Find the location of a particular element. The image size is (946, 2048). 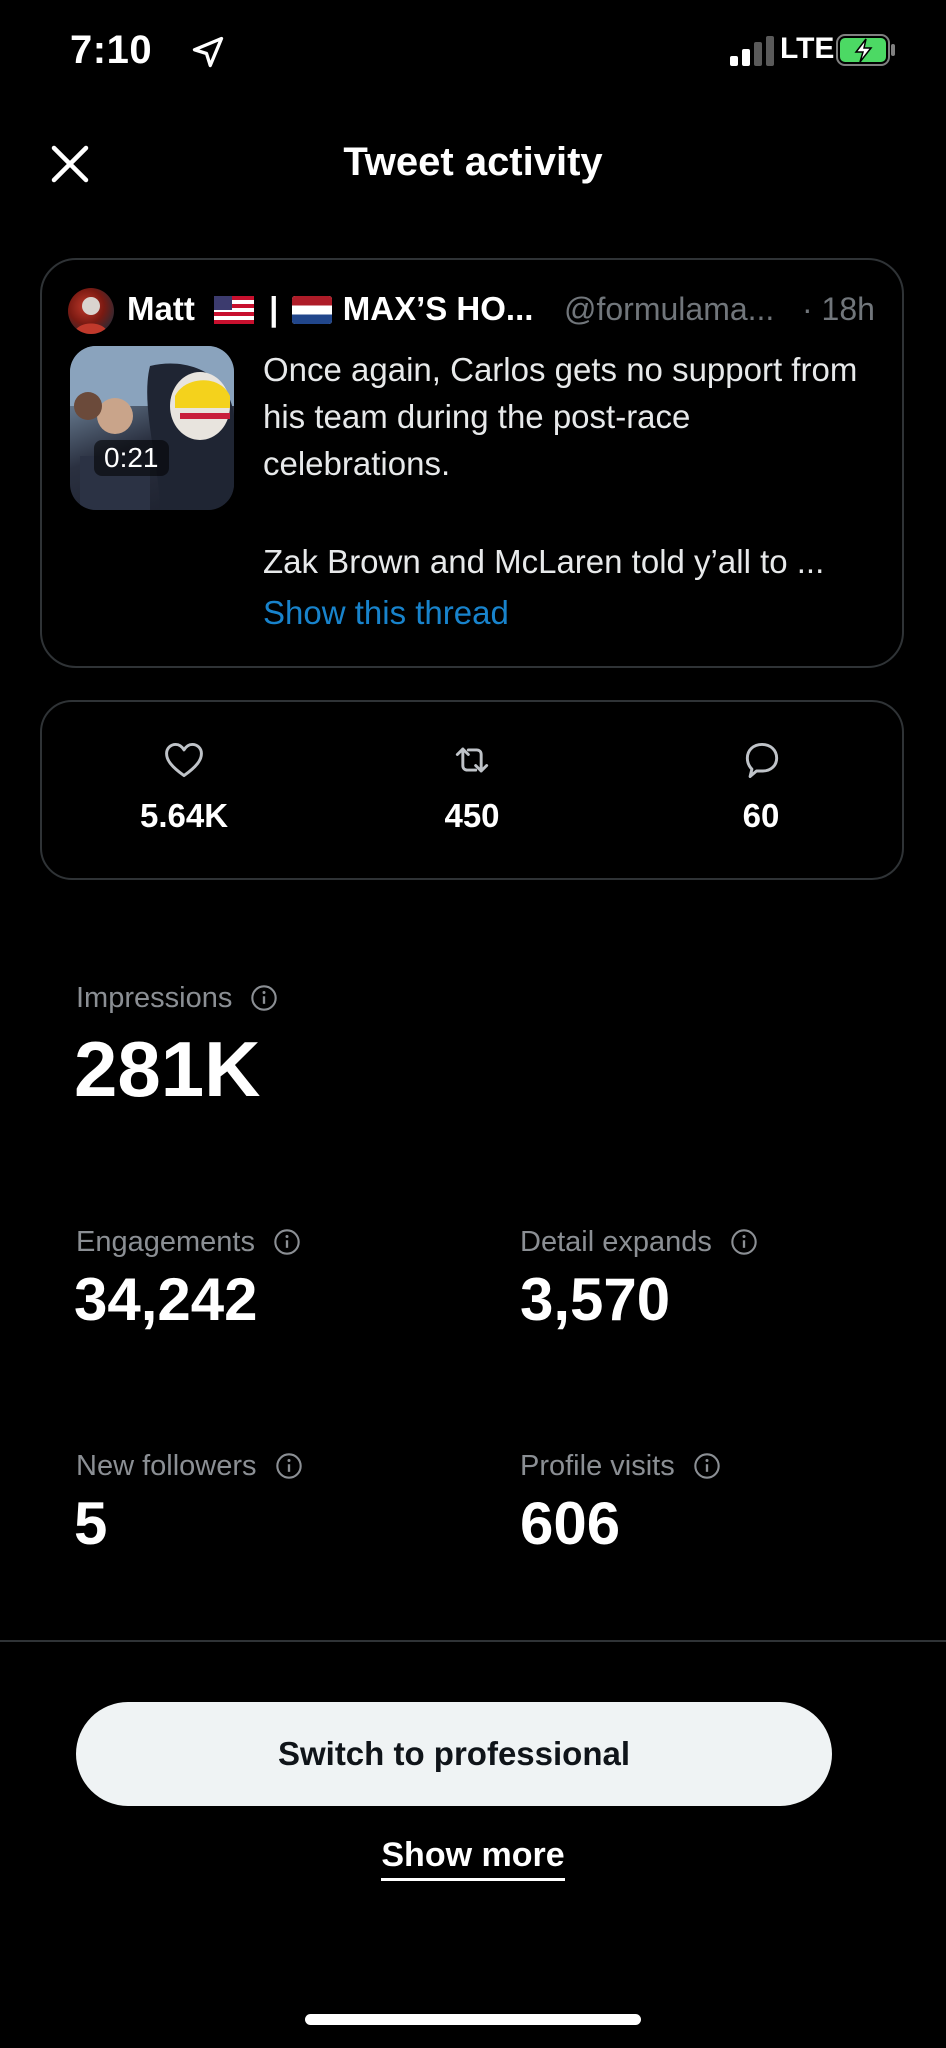

video-duration: 0:21 is located at coordinates (131, 458).